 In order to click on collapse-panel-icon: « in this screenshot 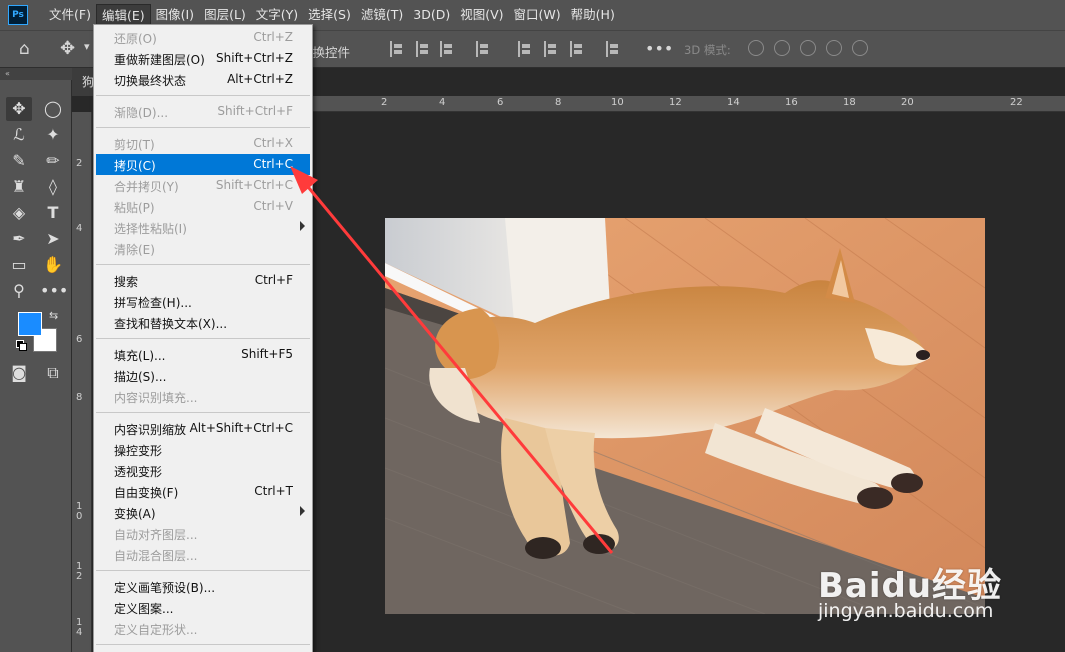, I will do `click(36, 74)`.